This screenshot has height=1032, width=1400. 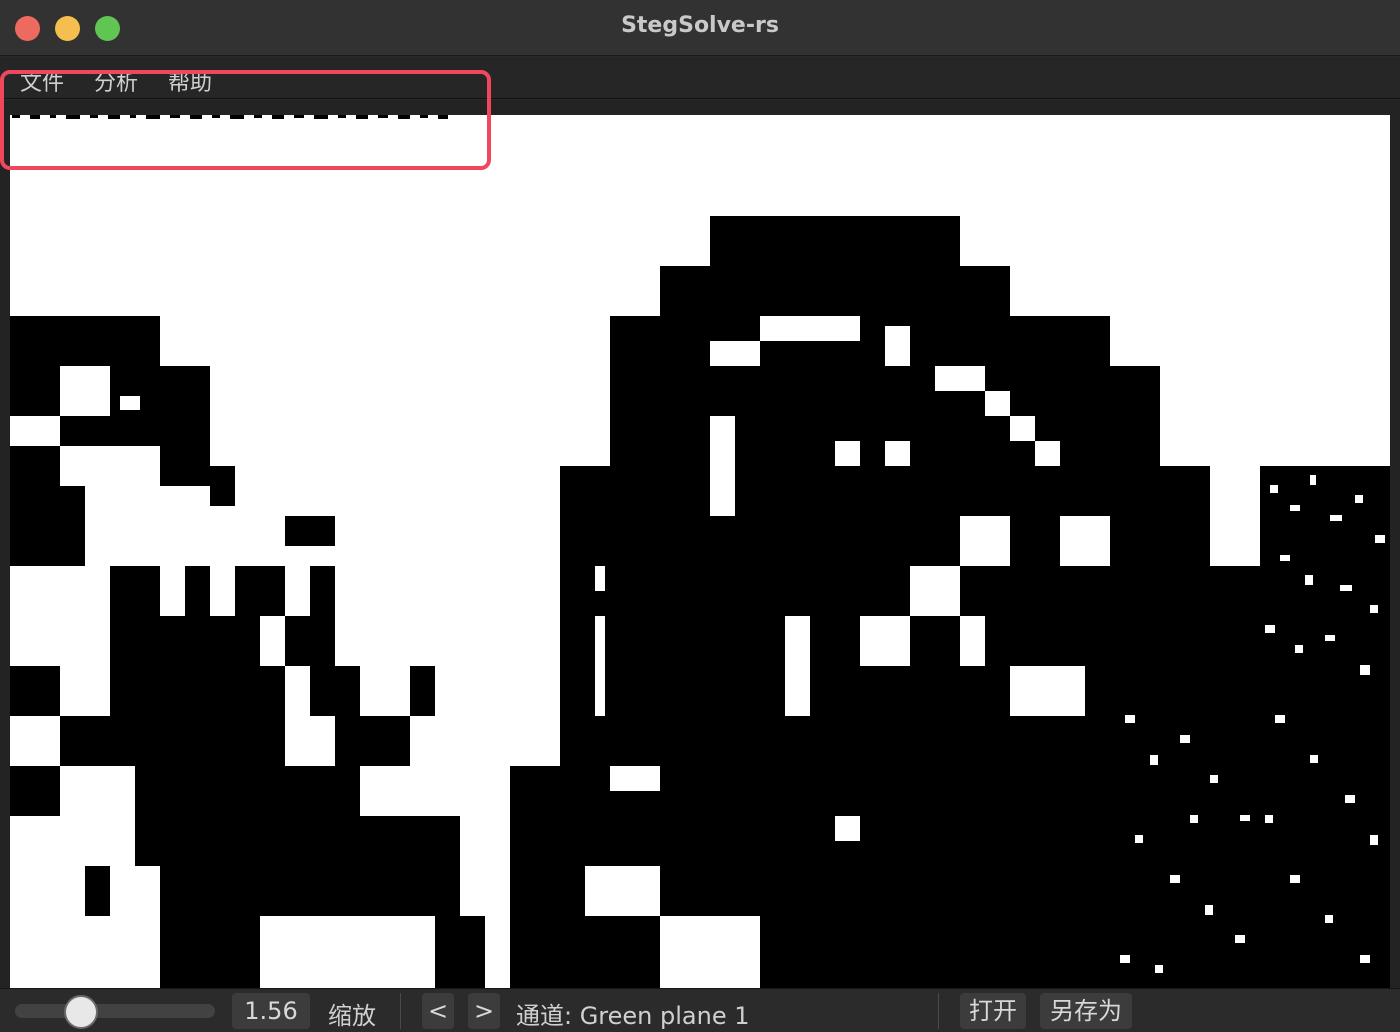 What do you see at coordinates (271, 1011) in the screenshot?
I see `zoom-value-field: 1.56` at bounding box center [271, 1011].